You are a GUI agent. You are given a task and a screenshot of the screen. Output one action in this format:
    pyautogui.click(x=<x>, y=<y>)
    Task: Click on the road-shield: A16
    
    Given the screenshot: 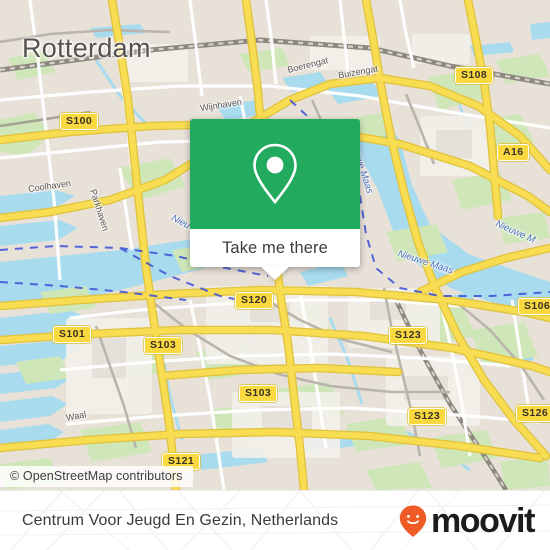 What is the action you would take?
    pyautogui.click(x=513, y=152)
    